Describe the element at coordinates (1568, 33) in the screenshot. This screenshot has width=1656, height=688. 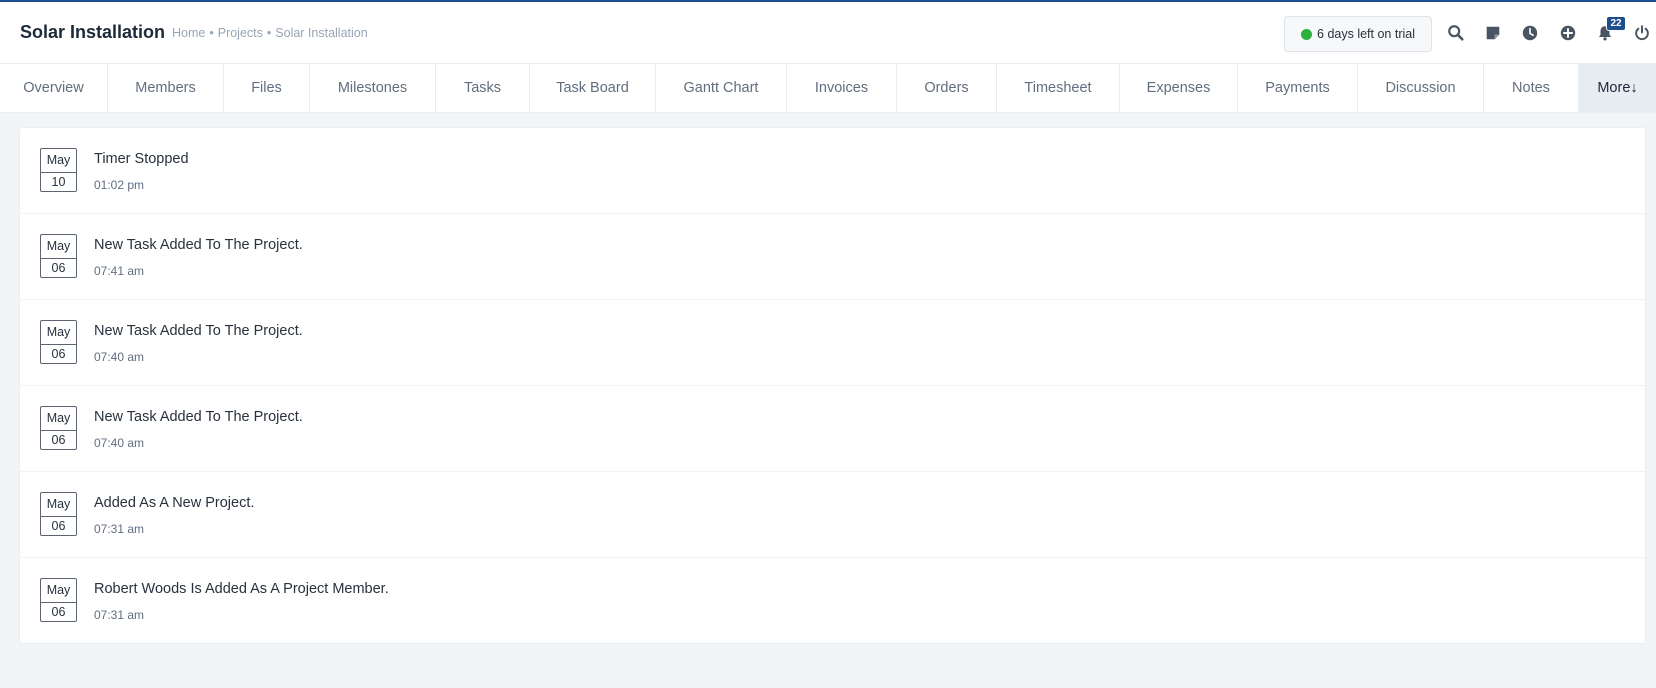
I see `add-circle-icon` at that location.